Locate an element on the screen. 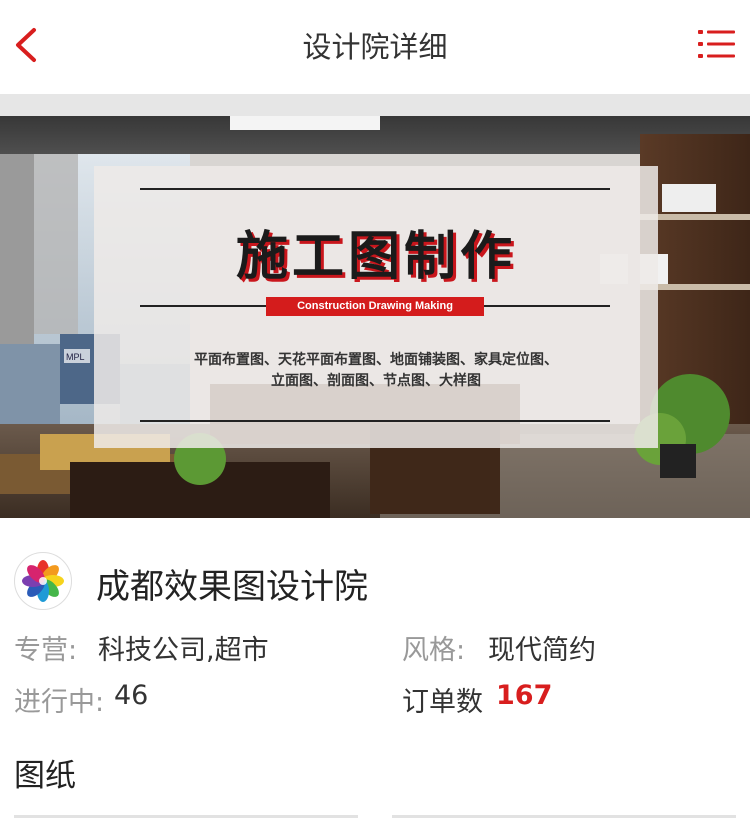 The width and height of the screenshot is (750, 818). page-title: 设计院详细 is located at coordinates (375, 47).